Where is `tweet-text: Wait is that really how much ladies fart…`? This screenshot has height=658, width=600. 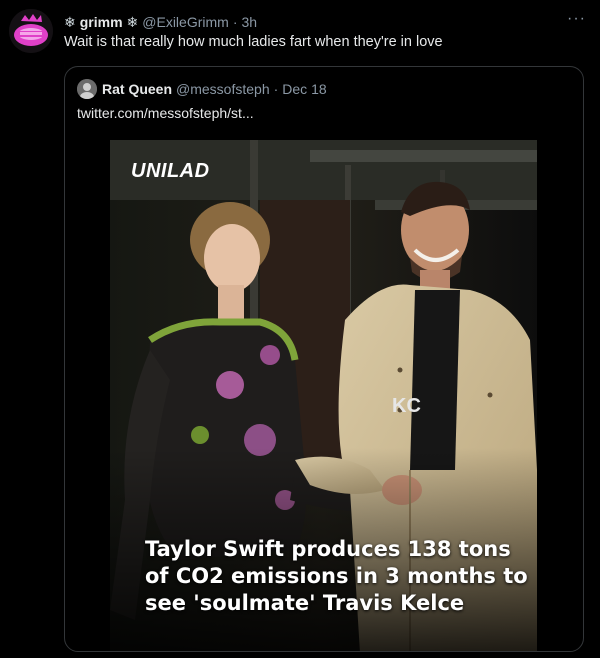
tweet-text: Wait is that really how much ladies fart… is located at coordinates (253, 42).